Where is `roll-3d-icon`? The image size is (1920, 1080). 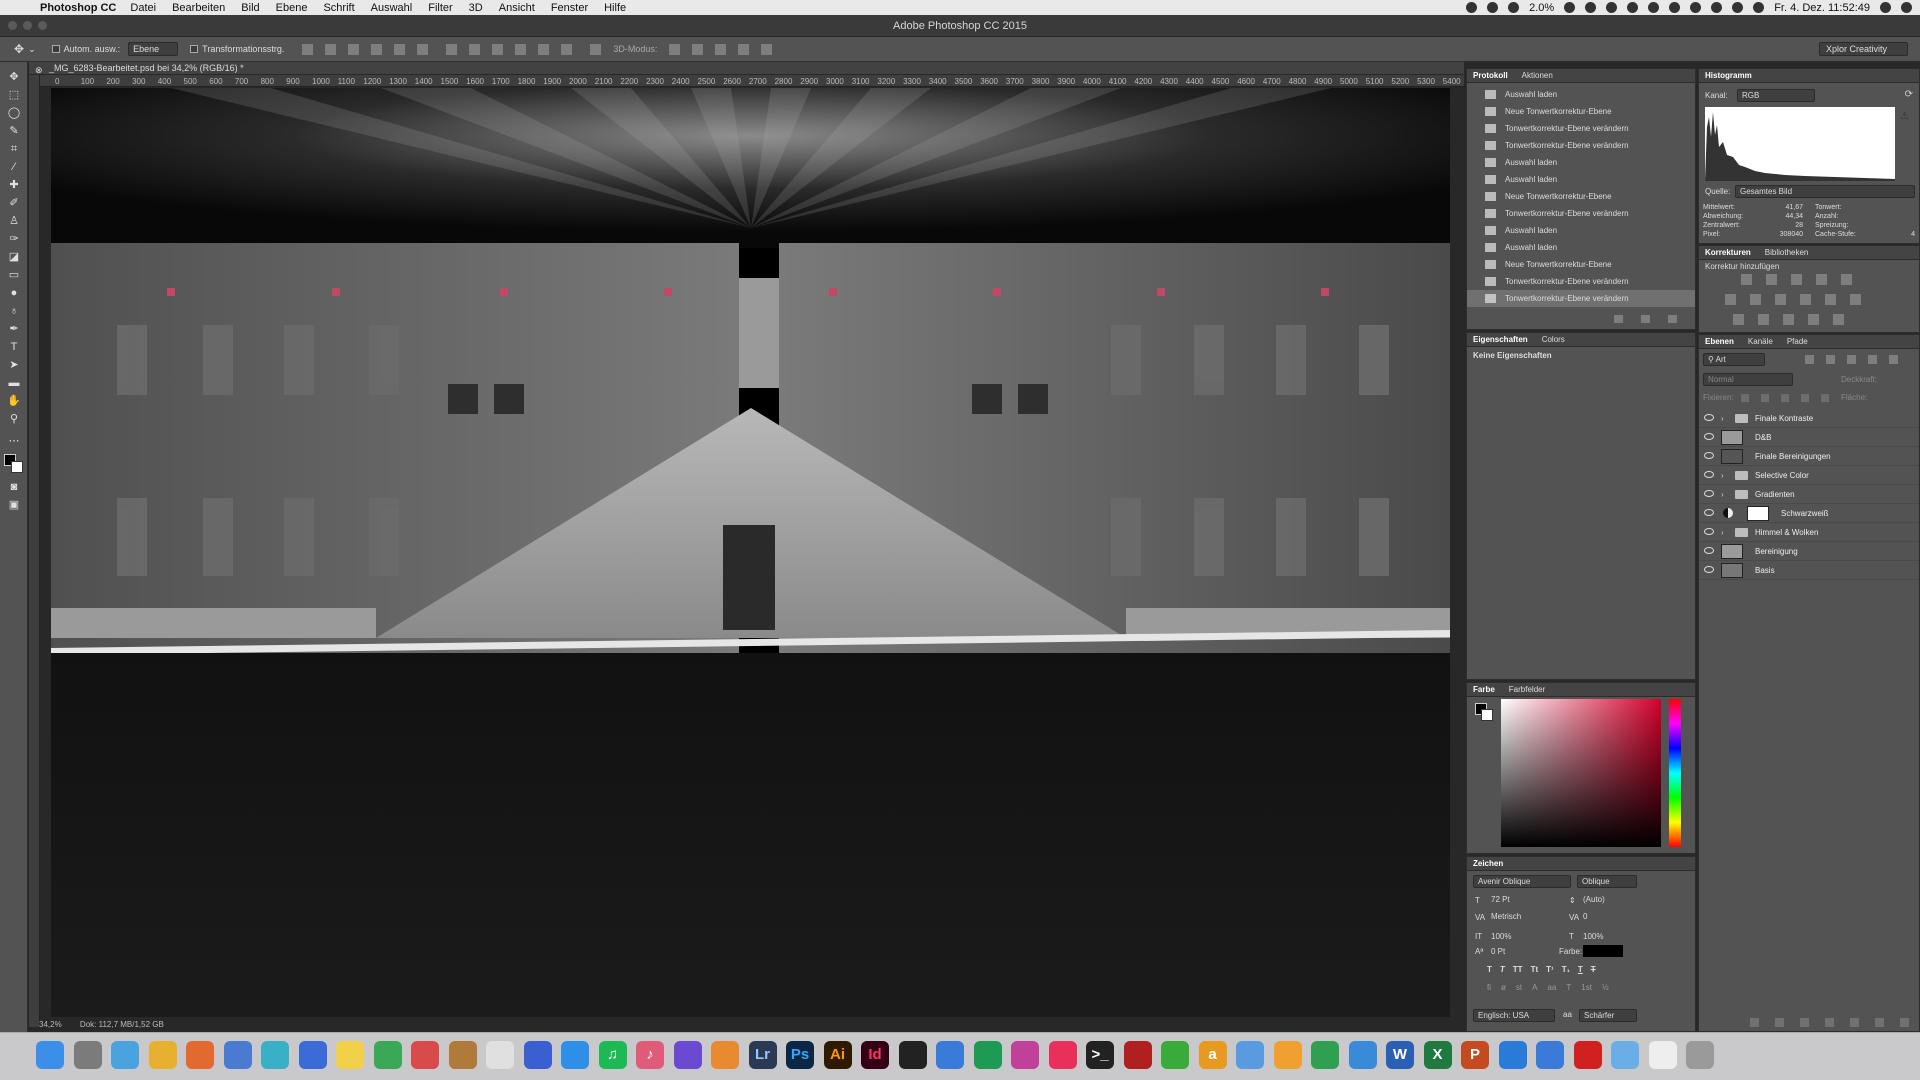 roll-3d-icon is located at coordinates (698, 49).